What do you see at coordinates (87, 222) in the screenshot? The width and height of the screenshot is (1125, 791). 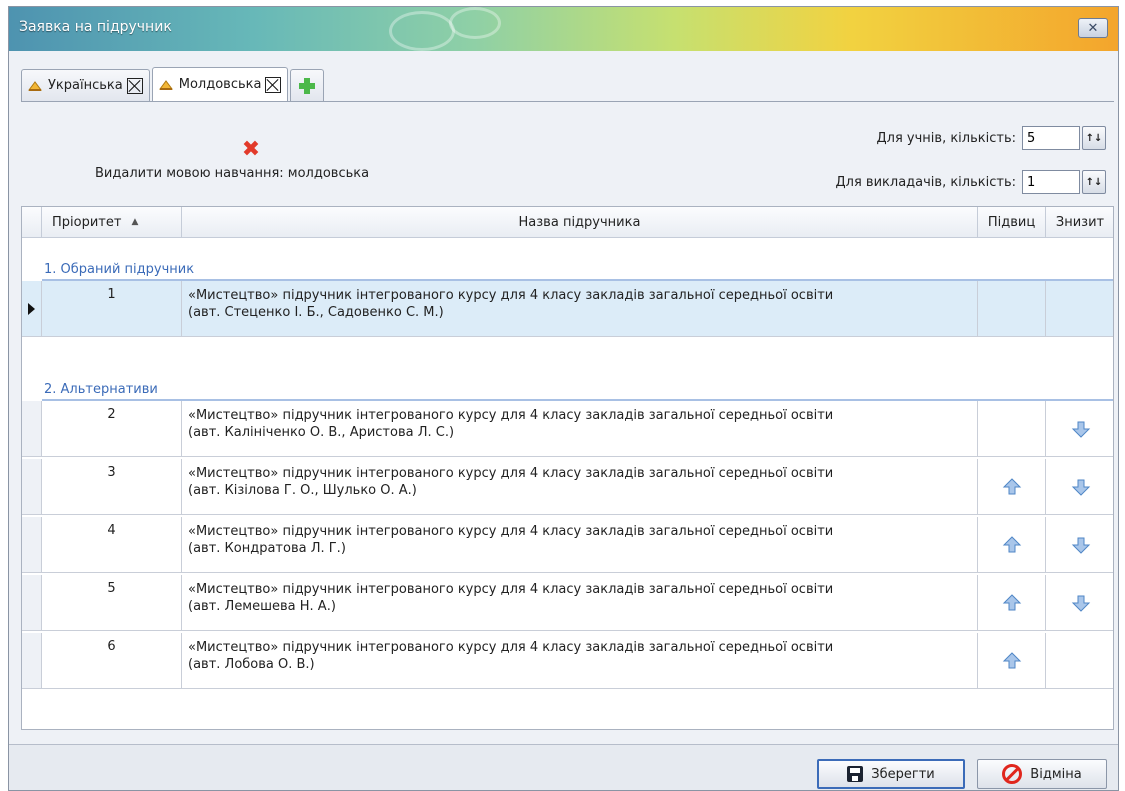 I see `header-priority-label: Пріоритет` at bounding box center [87, 222].